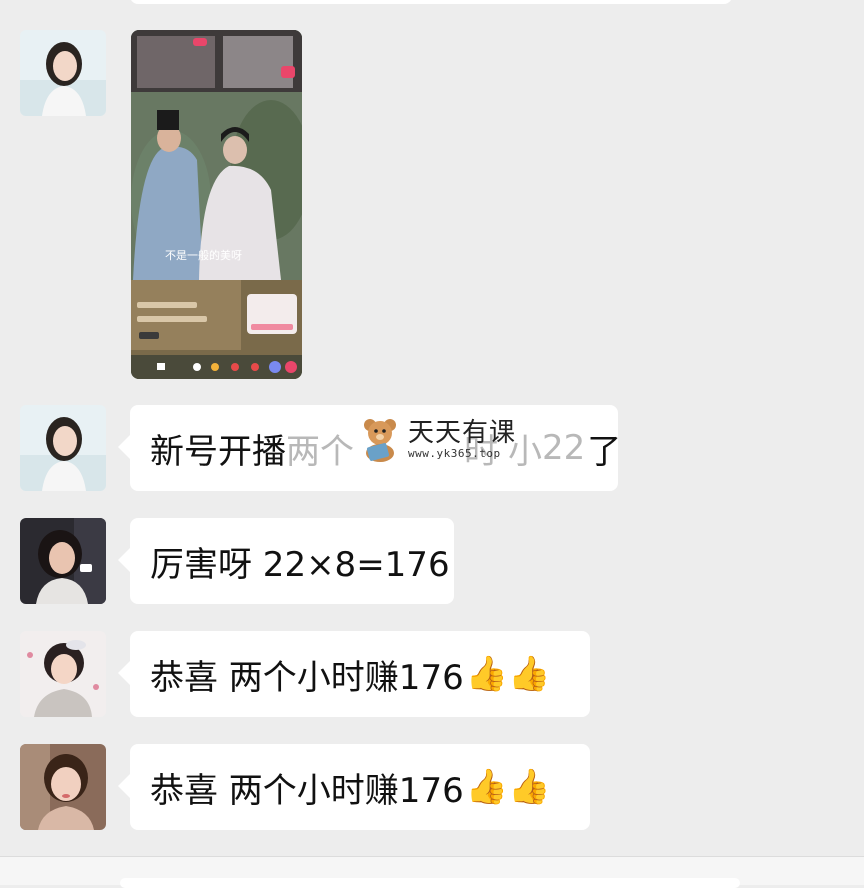 This screenshot has height=888, width=864. I want to click on watermark: 天天有课 www.yk365.top, so click(441, 439).